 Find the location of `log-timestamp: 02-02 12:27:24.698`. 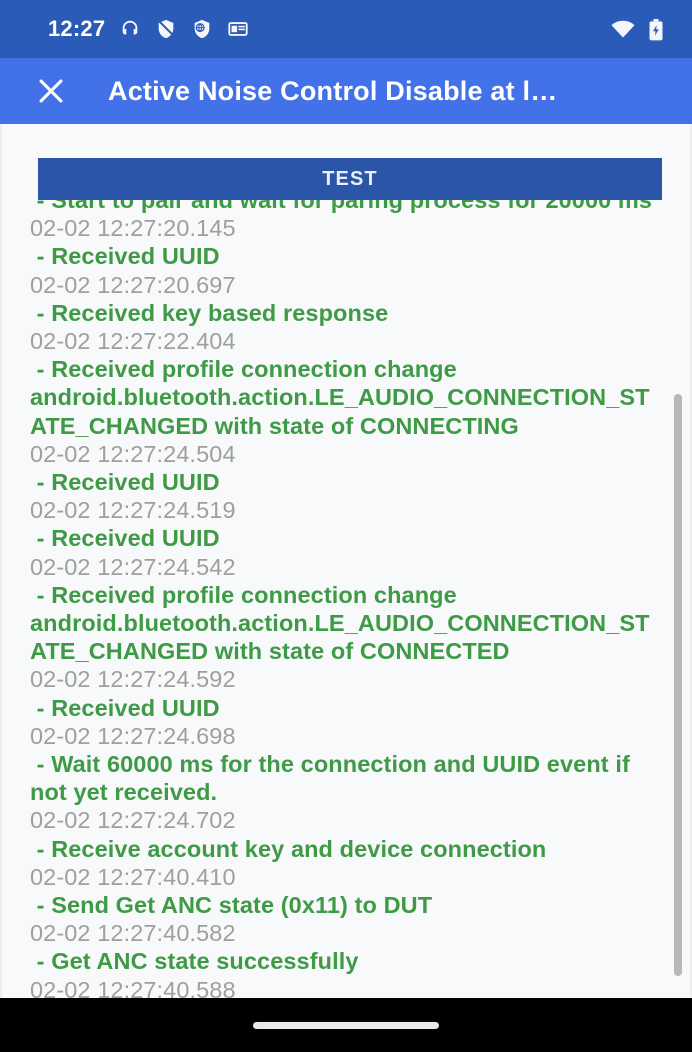

log-timestamp: 02-02 12:27:24.698 is located at coordinates (133, 735).